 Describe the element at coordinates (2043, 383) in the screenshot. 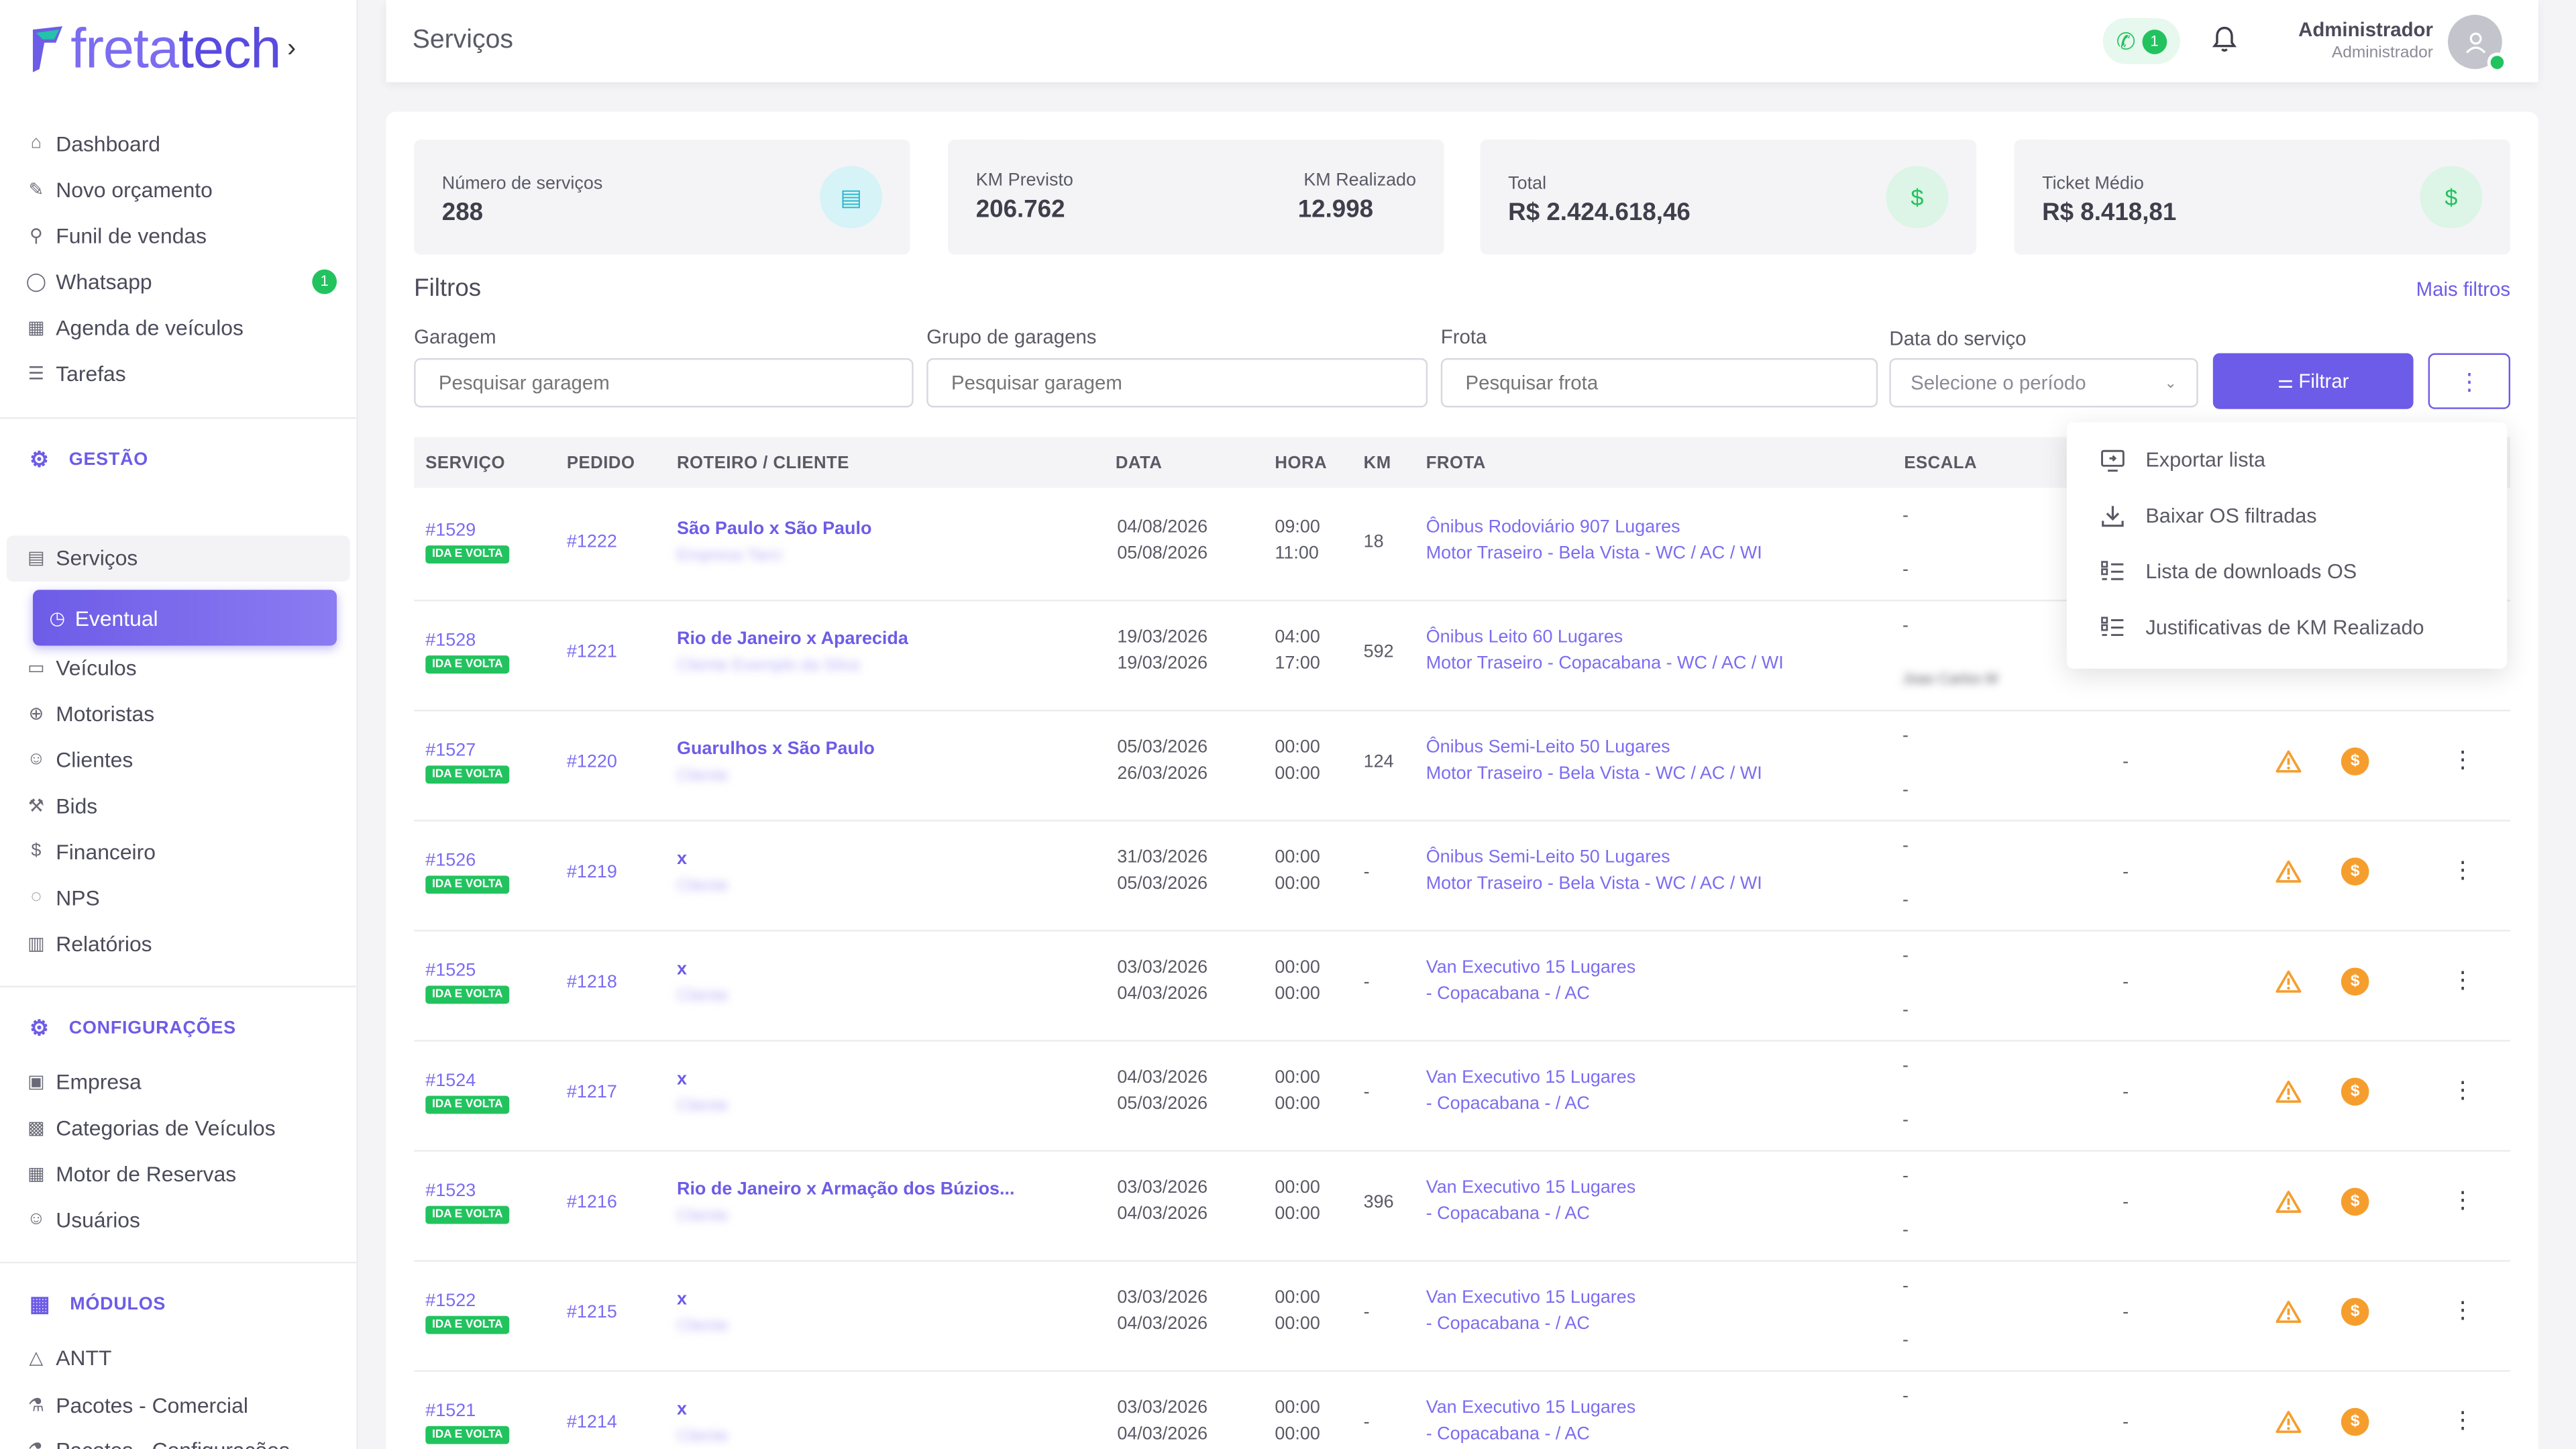

I see `data-servico-select: Selecione o período ⌄` at that location.